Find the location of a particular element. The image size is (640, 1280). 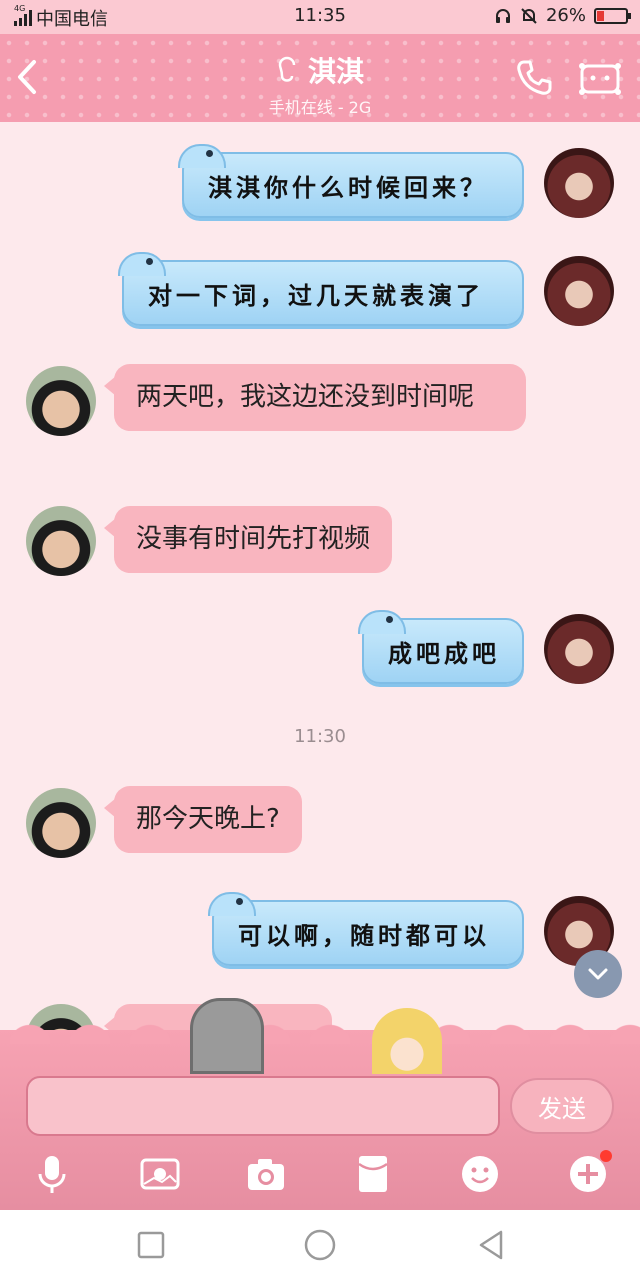

message-text: 可以啊，随时都可以 is located at coordinates (364, 935).